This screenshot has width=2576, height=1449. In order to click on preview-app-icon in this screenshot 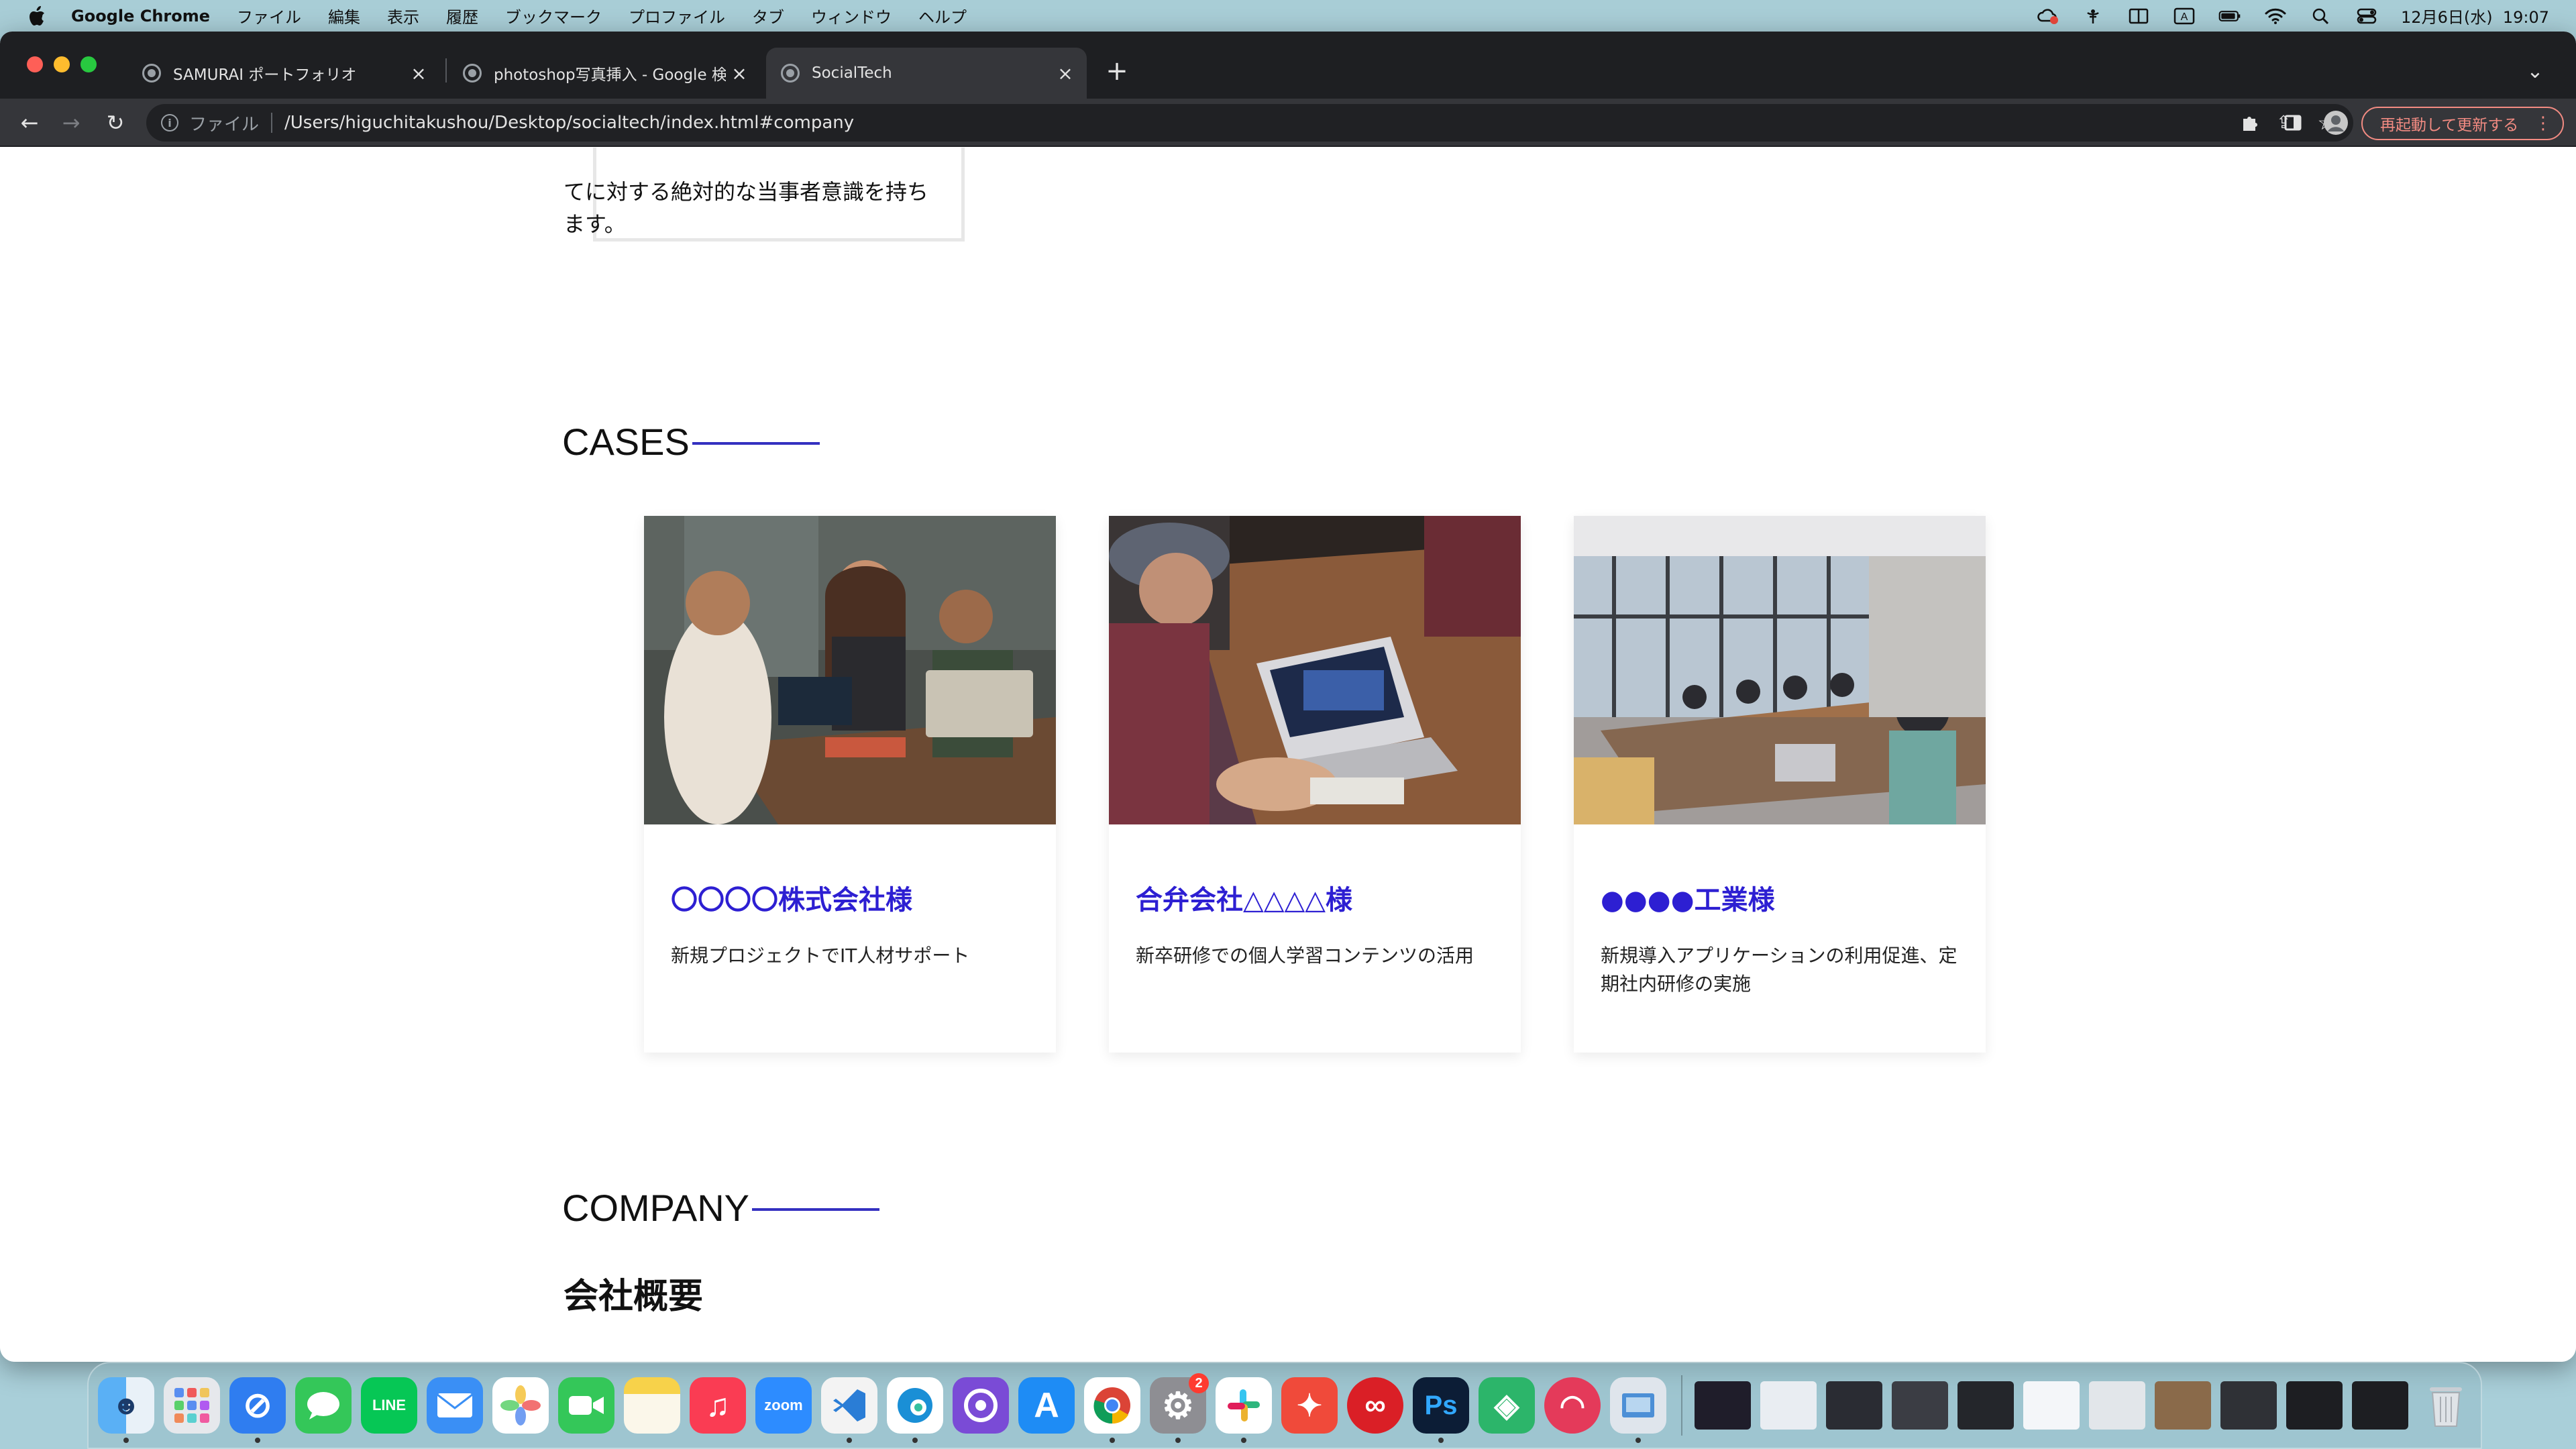, I will do `click(1638, 1410)`.